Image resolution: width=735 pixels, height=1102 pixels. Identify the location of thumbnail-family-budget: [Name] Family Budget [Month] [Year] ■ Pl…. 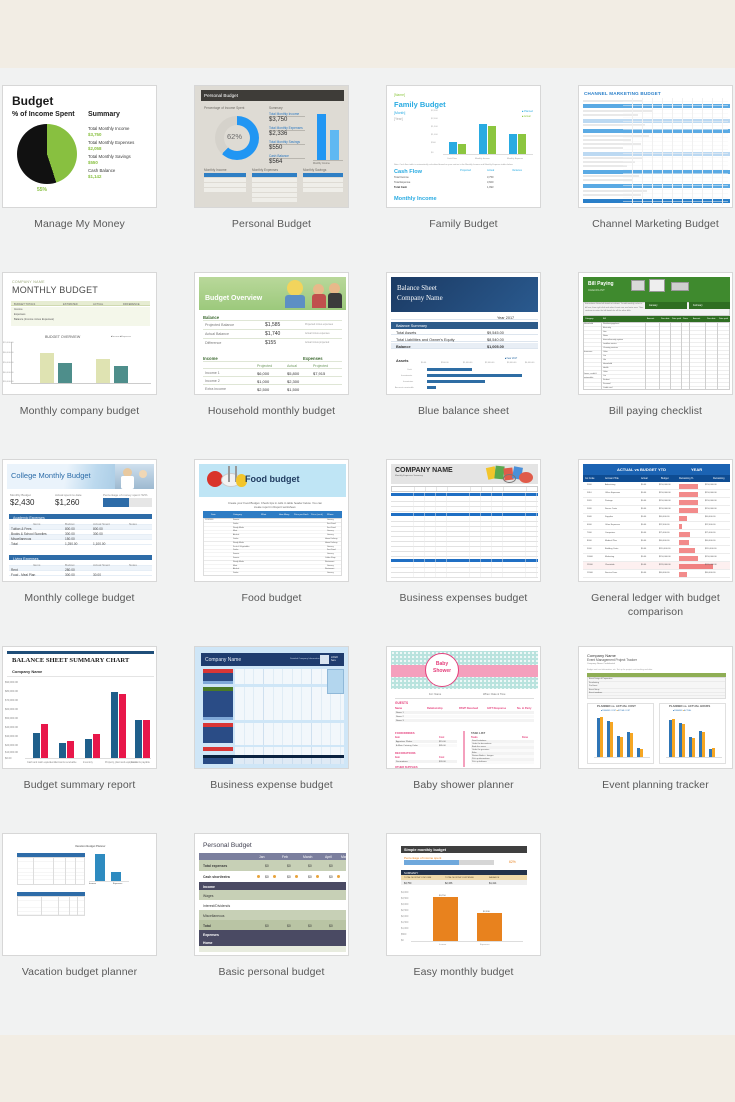
(463, 146).